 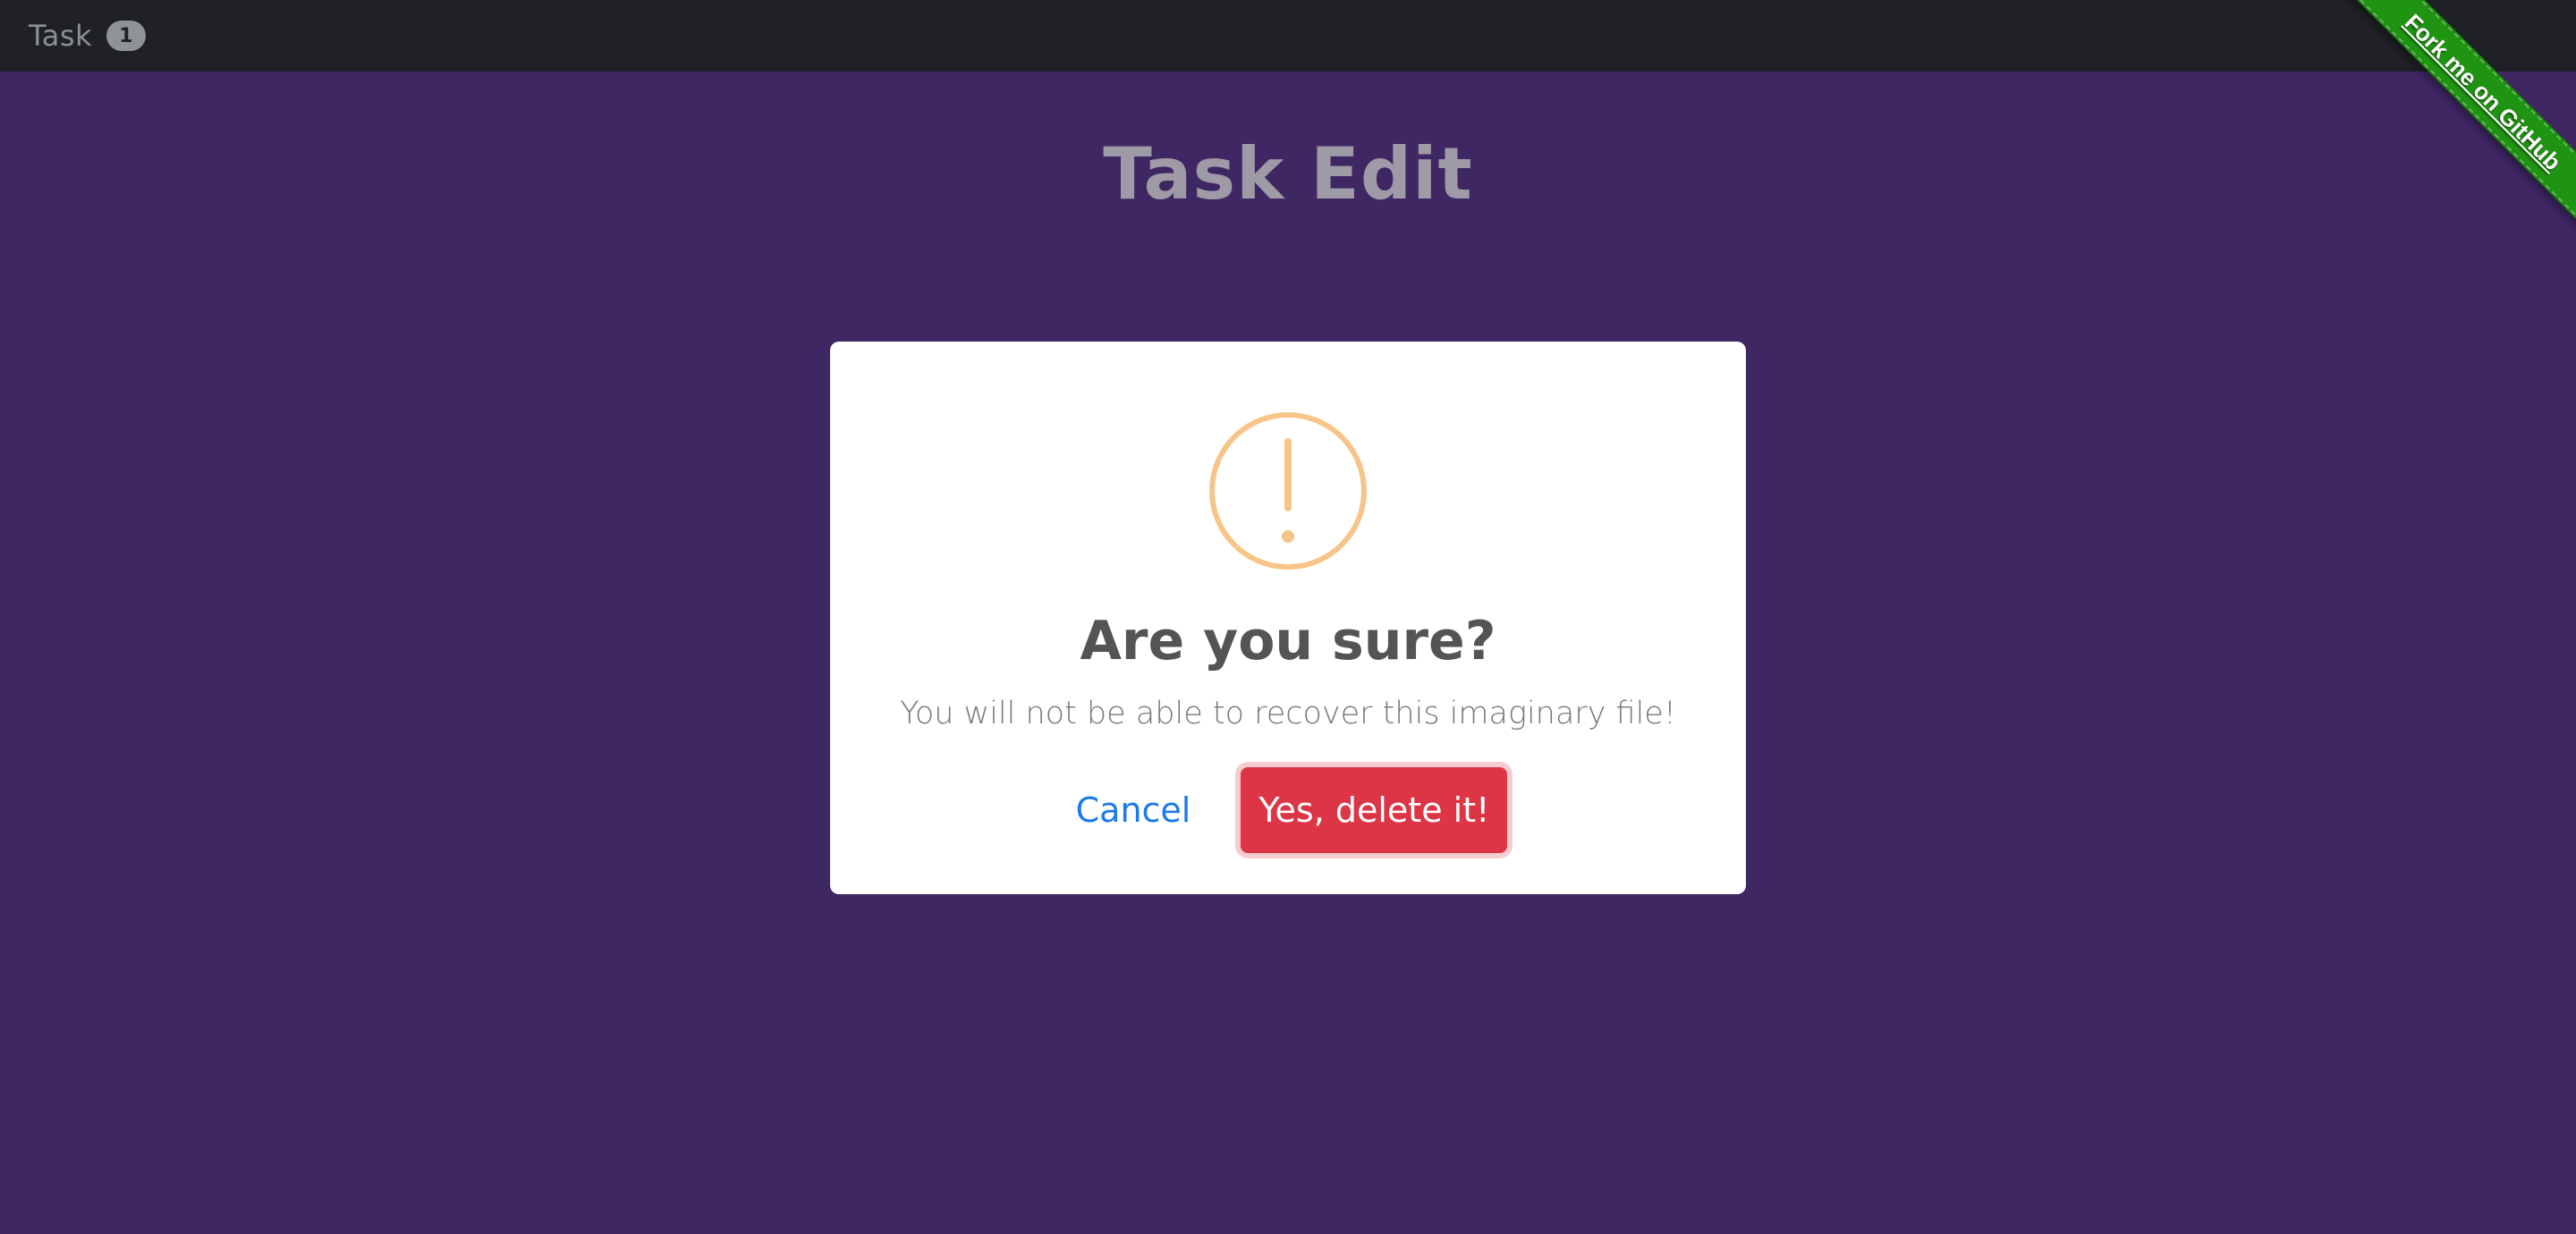 What do you see at coordinates (1288, 174) in the screenshot?
I see `page-title: Task Edit` at bounding box center [1288, 174].